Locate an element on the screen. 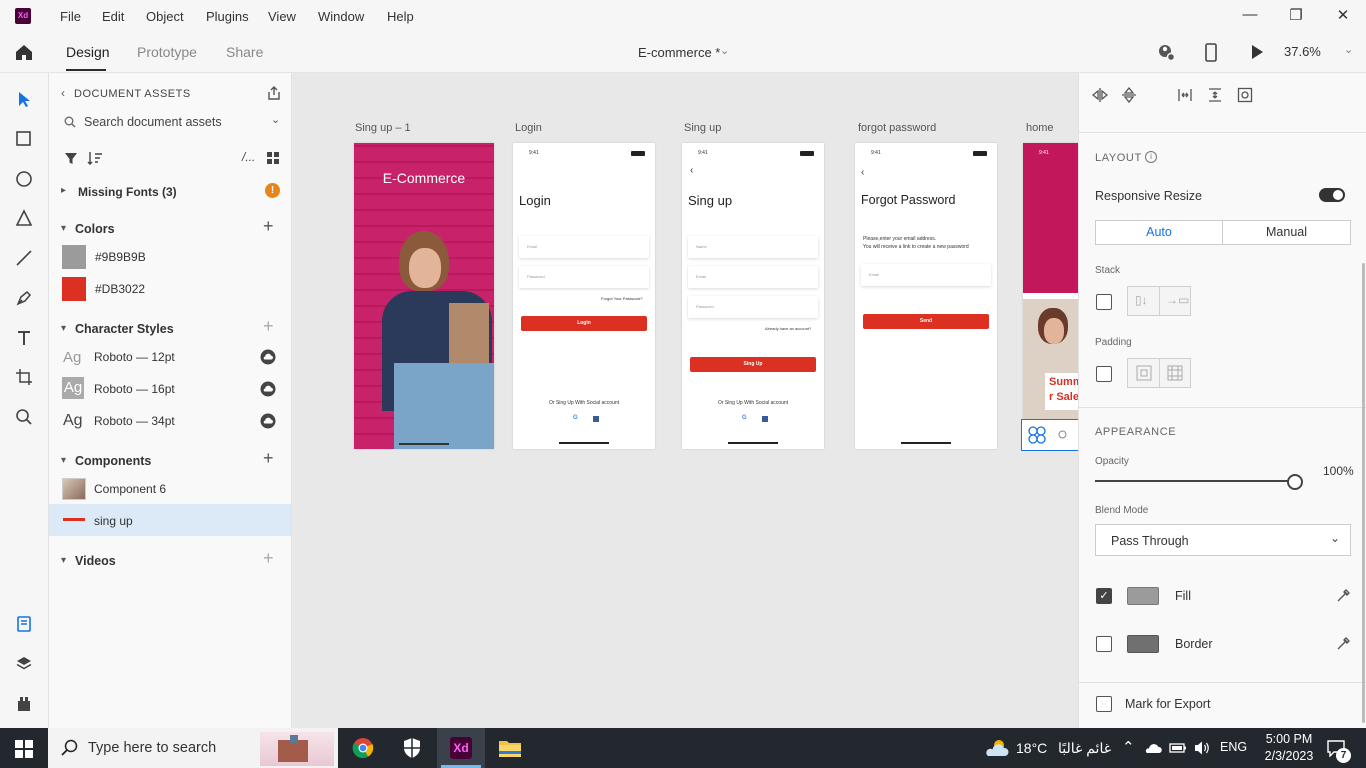 This screenshot has height=768, width=1366. restore-icon: ❐ is located at coordinates (1296, 15).